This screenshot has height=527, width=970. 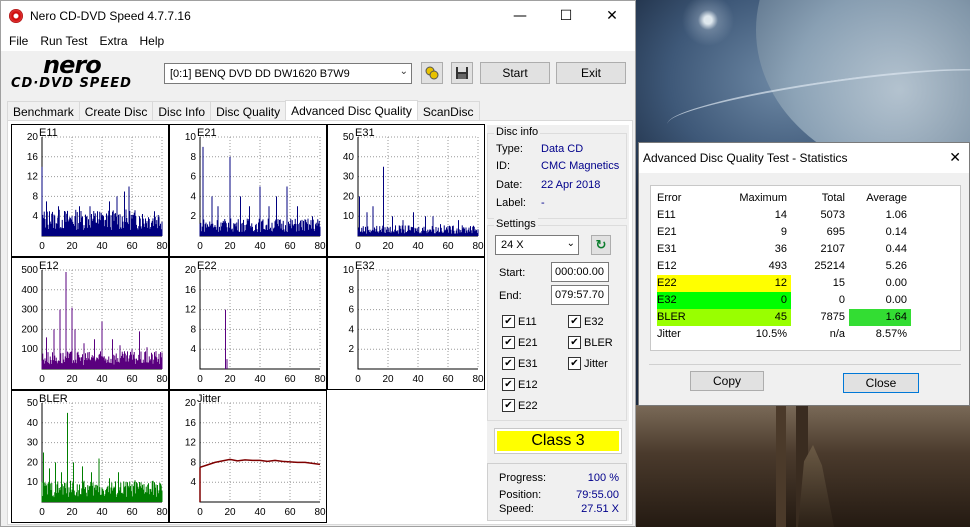 I want to click on chart-title: E22, so click(x=207, y=266).